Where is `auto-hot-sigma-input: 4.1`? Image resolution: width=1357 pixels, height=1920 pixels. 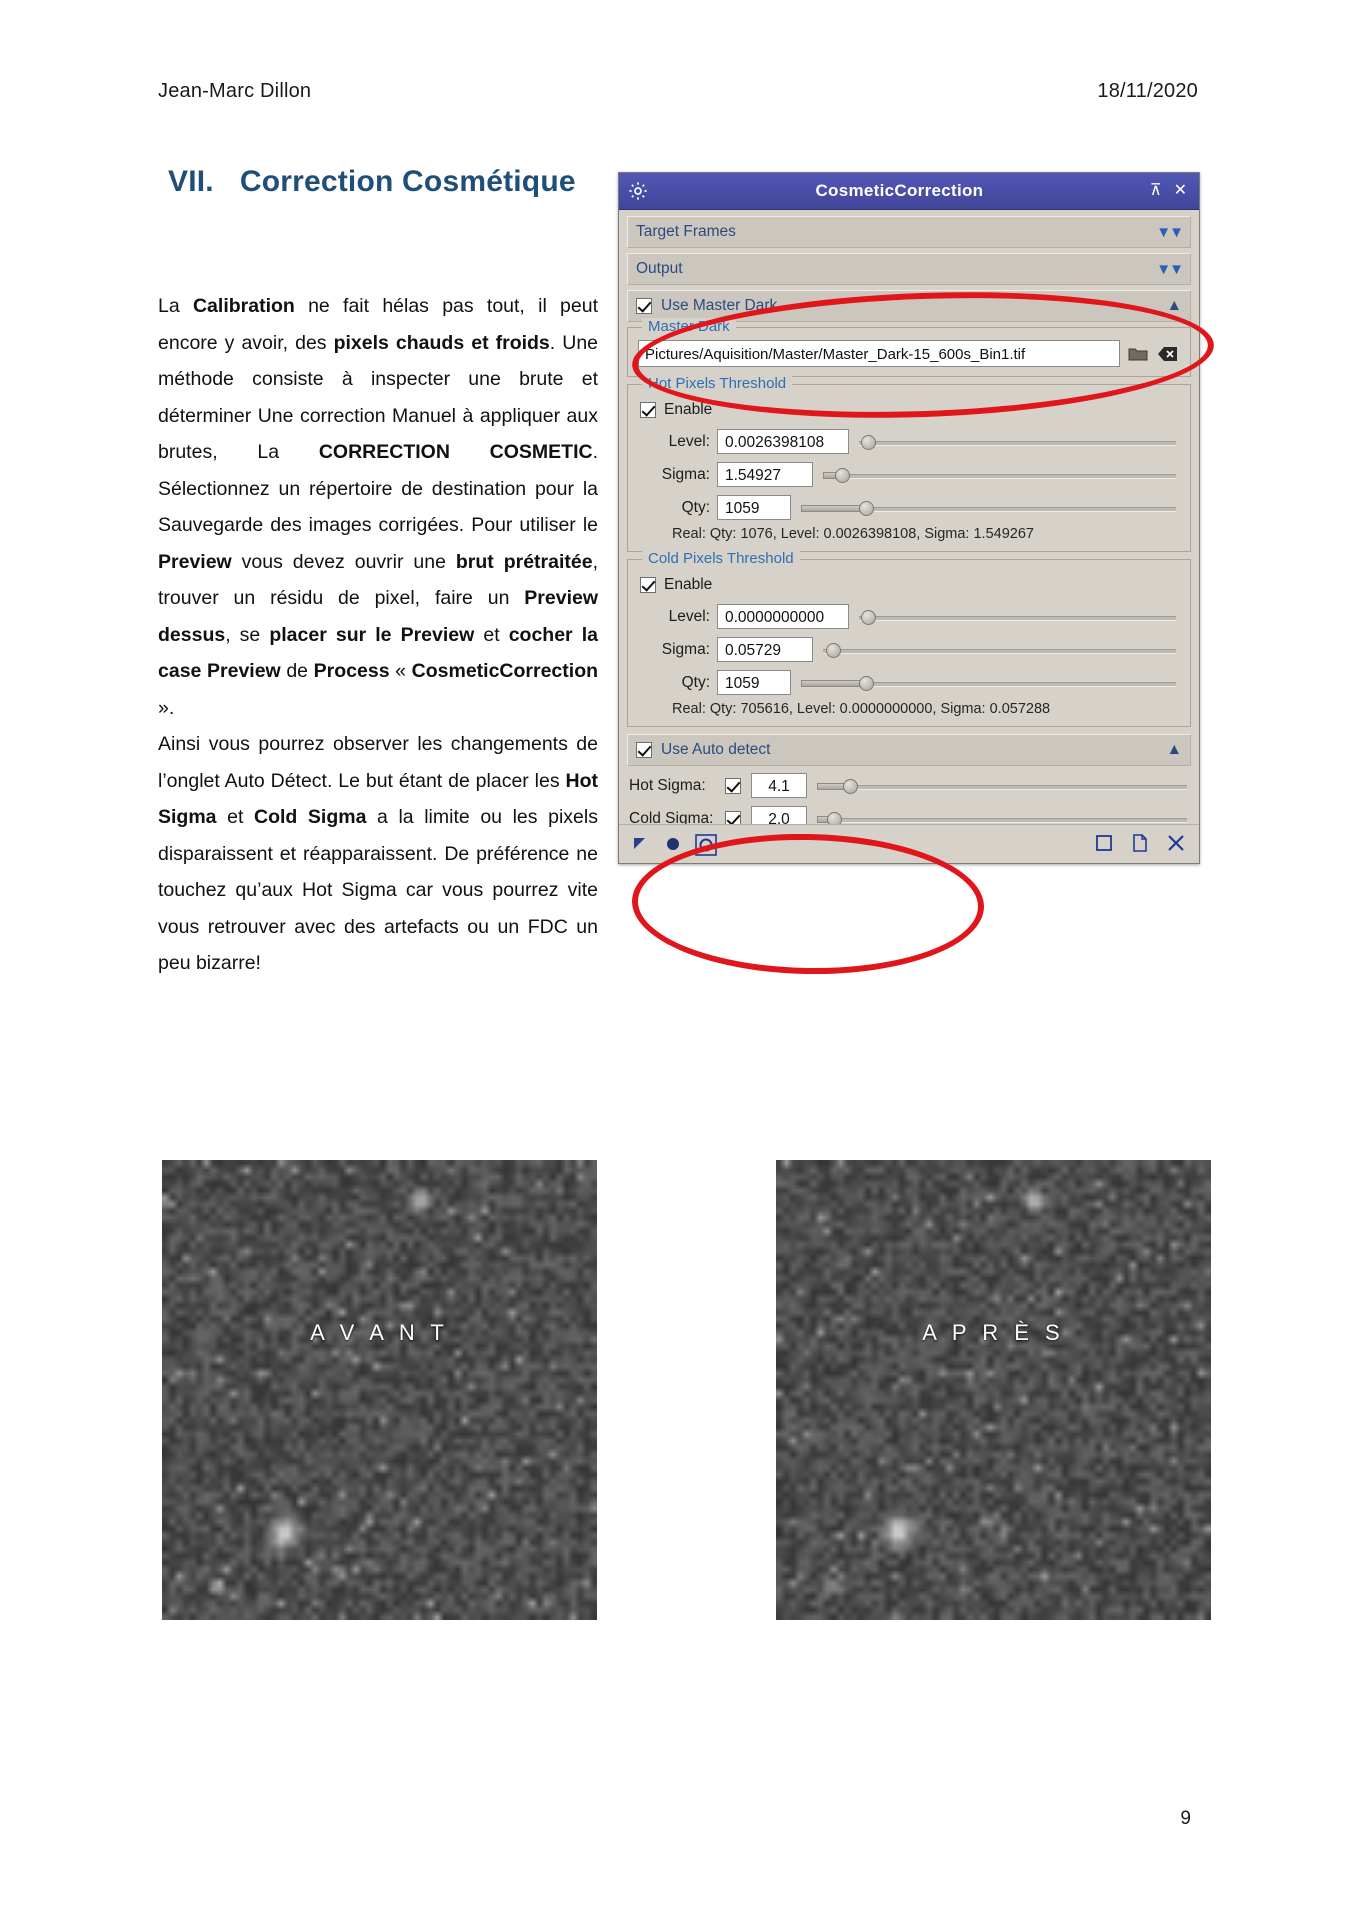
auto-hot-sigma-input: 4.1 is located at coordinates (779, 785).